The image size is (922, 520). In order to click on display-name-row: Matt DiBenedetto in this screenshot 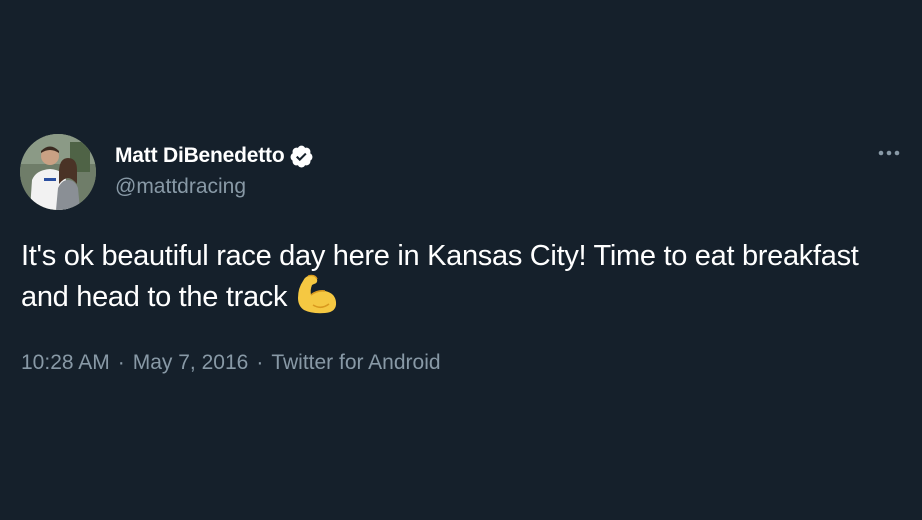, I will do `click(214, 156)`.